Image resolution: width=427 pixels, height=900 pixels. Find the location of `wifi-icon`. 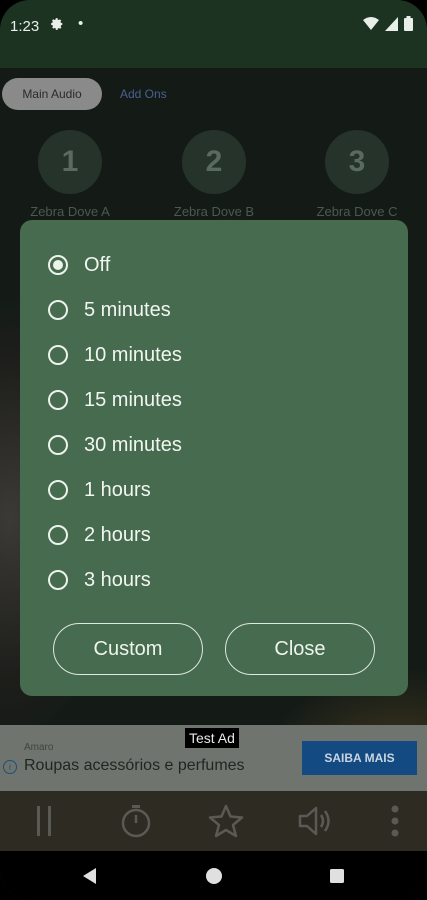

wifi-icon is located at coordinates (371, 26).